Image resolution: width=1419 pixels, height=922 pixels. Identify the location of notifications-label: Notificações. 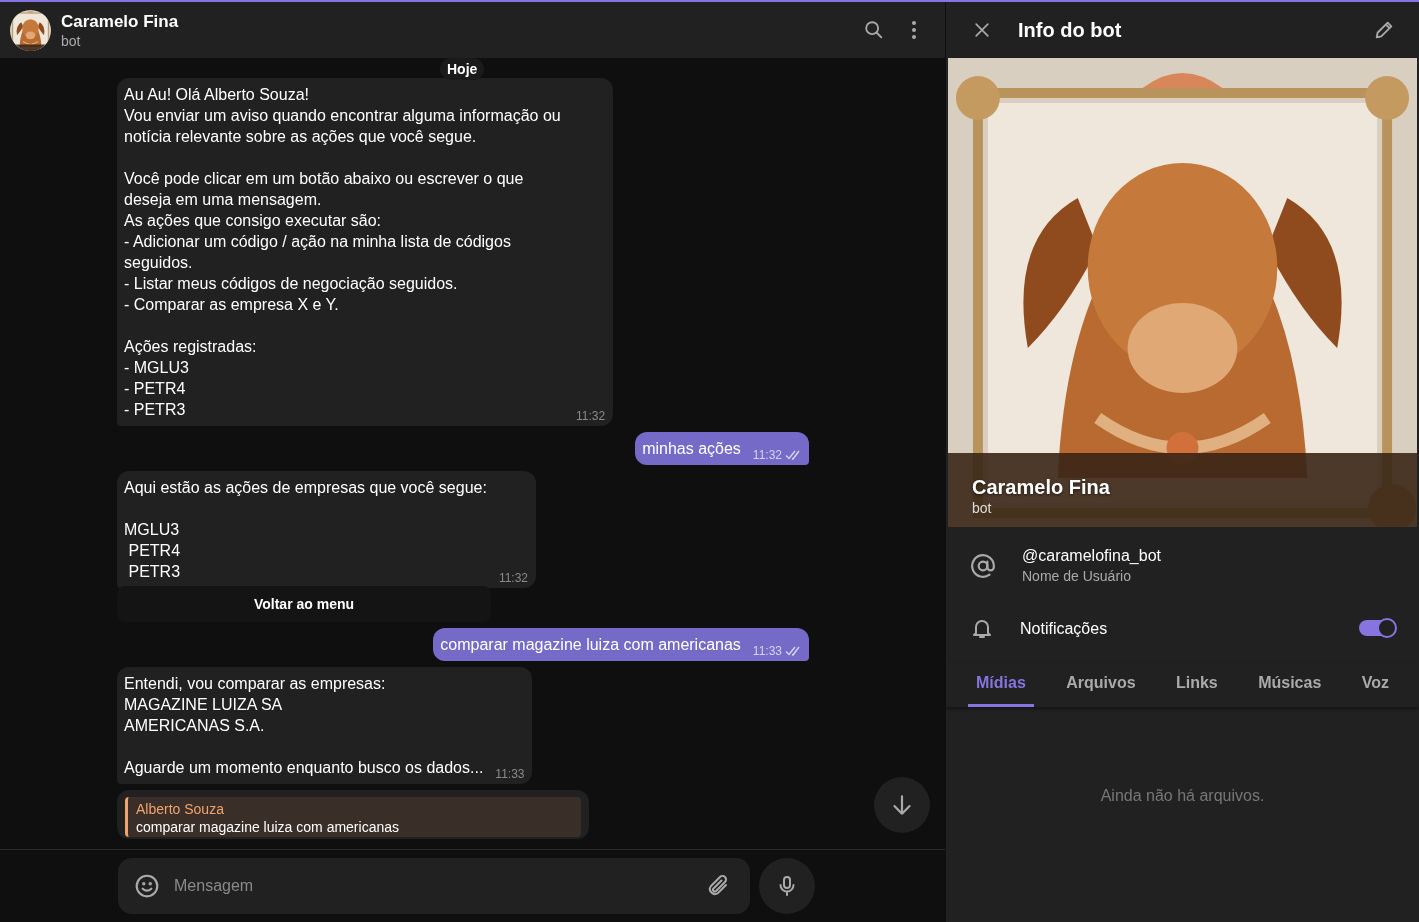
(1064, 628).